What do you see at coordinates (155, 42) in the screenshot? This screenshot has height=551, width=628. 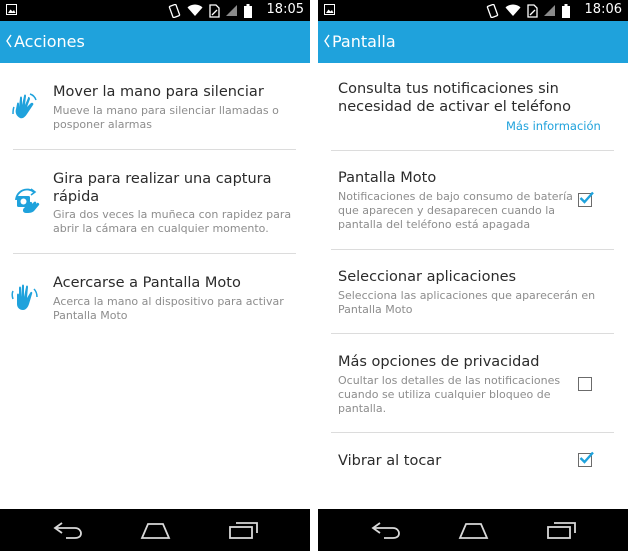 I see `action-bar: Acciones` at bounding box center [155, 42].